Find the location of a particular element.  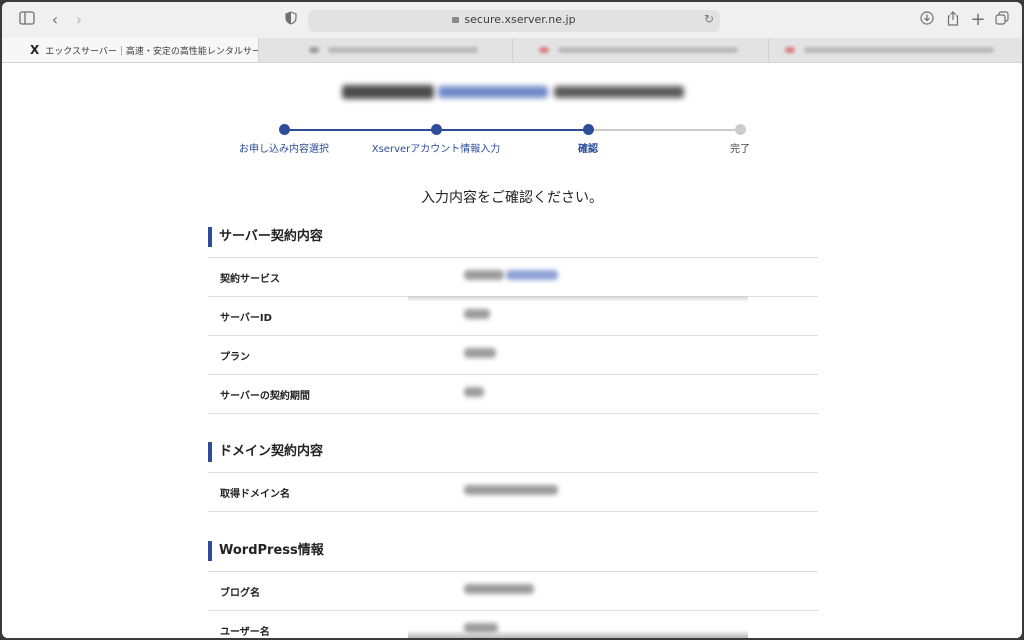

row-value-redacted-link is located at coordinates (532, 275).